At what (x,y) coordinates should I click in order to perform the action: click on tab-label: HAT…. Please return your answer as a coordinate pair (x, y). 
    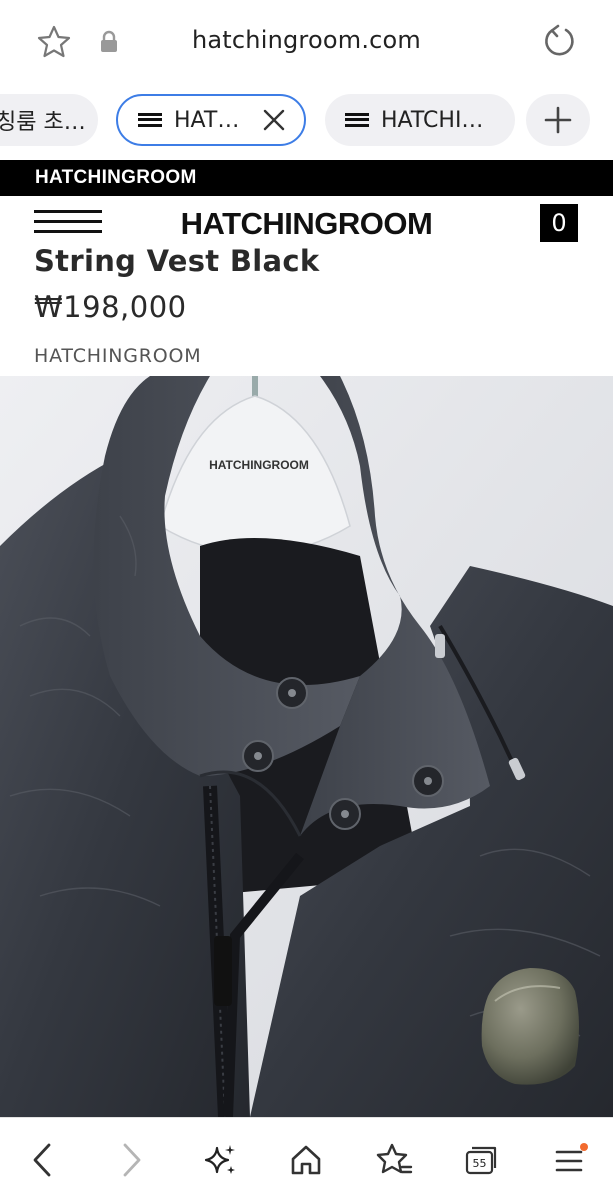
    Looking at the image, I should click on (207, 120).